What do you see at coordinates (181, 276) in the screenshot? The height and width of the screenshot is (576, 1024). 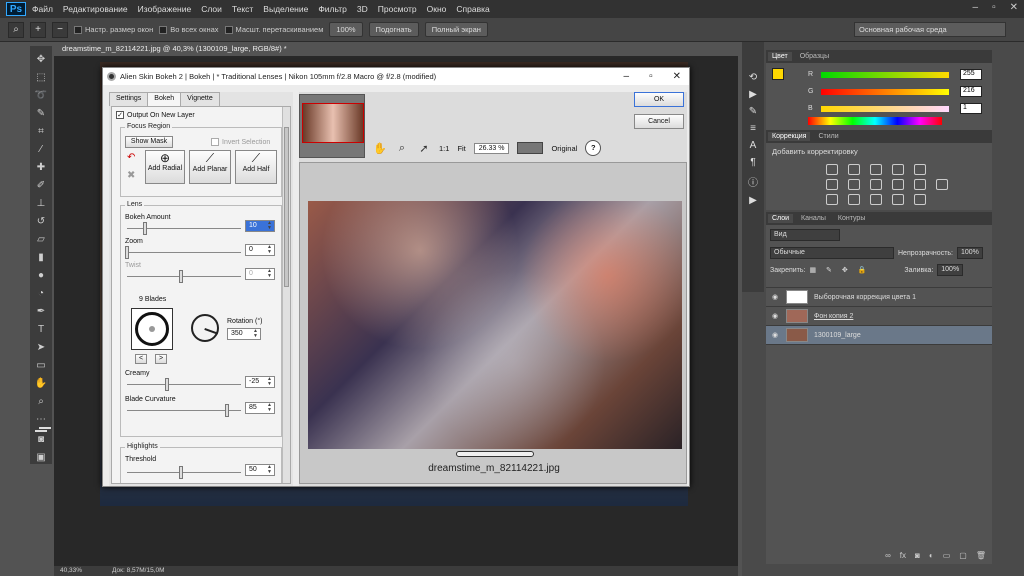 I see `twist-knob` at bounding box center [181, 276].